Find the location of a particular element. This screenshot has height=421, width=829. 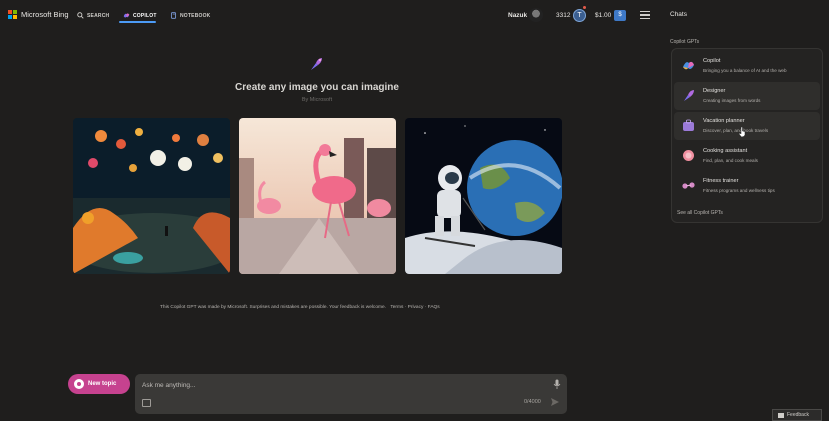

feedback-button: Feedback is located at coordinates (797, 415).